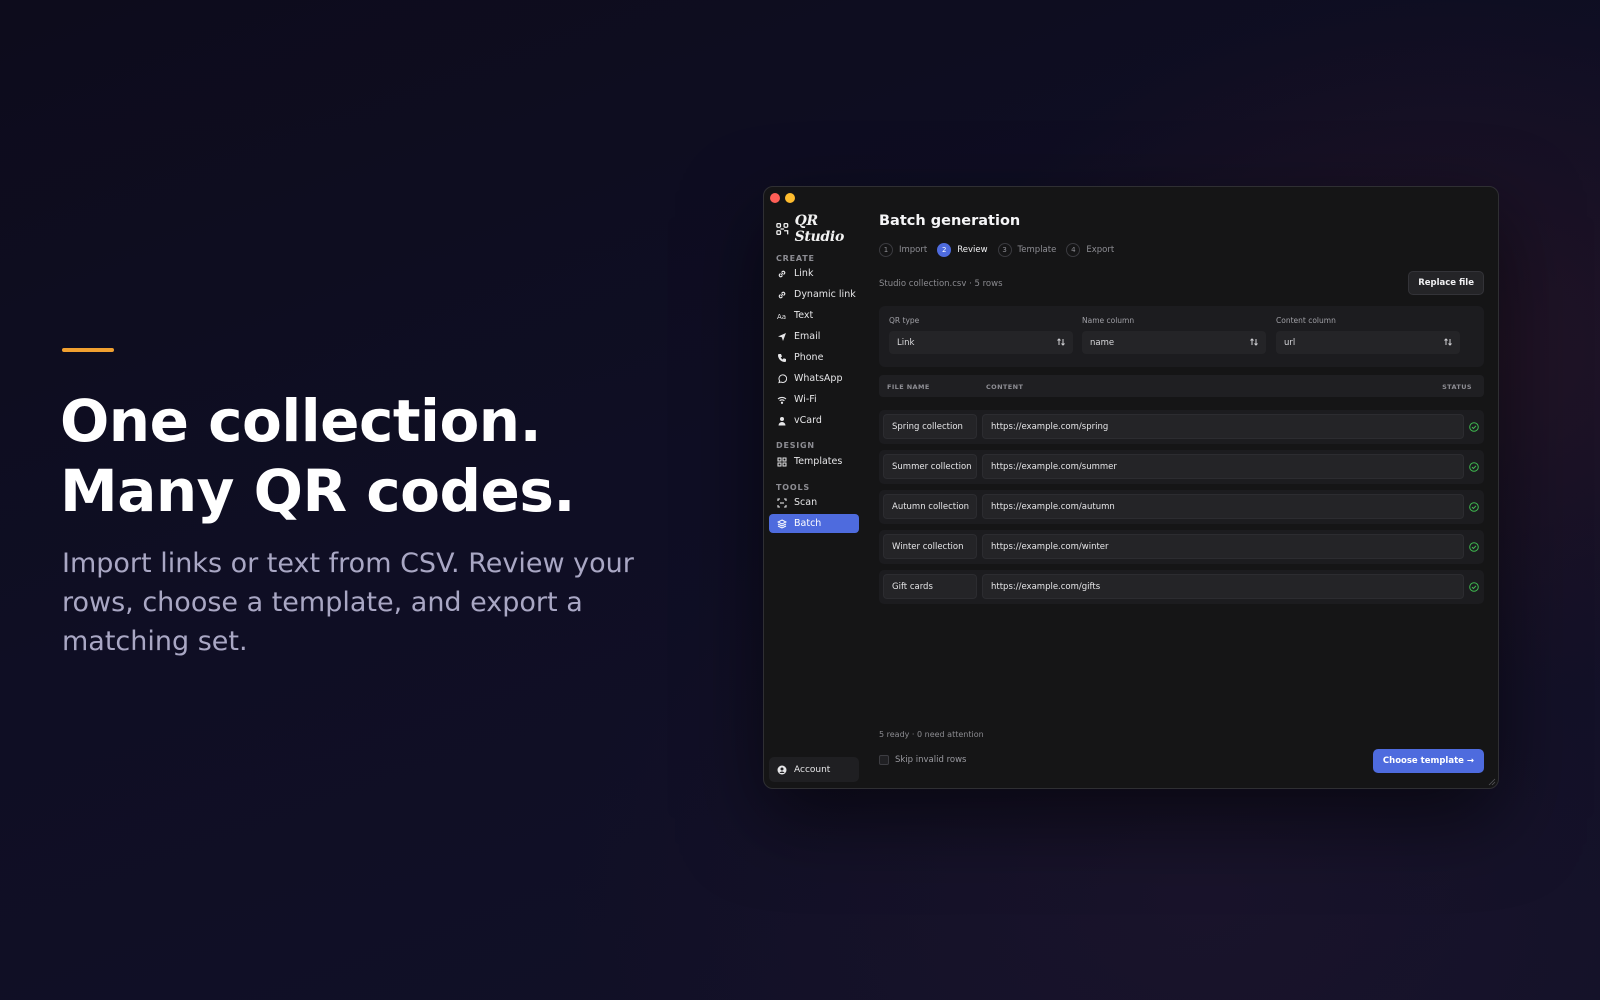  Describe the element at coordinates (886, 250) in the screenshot. I see `step-number: 1` at that location.